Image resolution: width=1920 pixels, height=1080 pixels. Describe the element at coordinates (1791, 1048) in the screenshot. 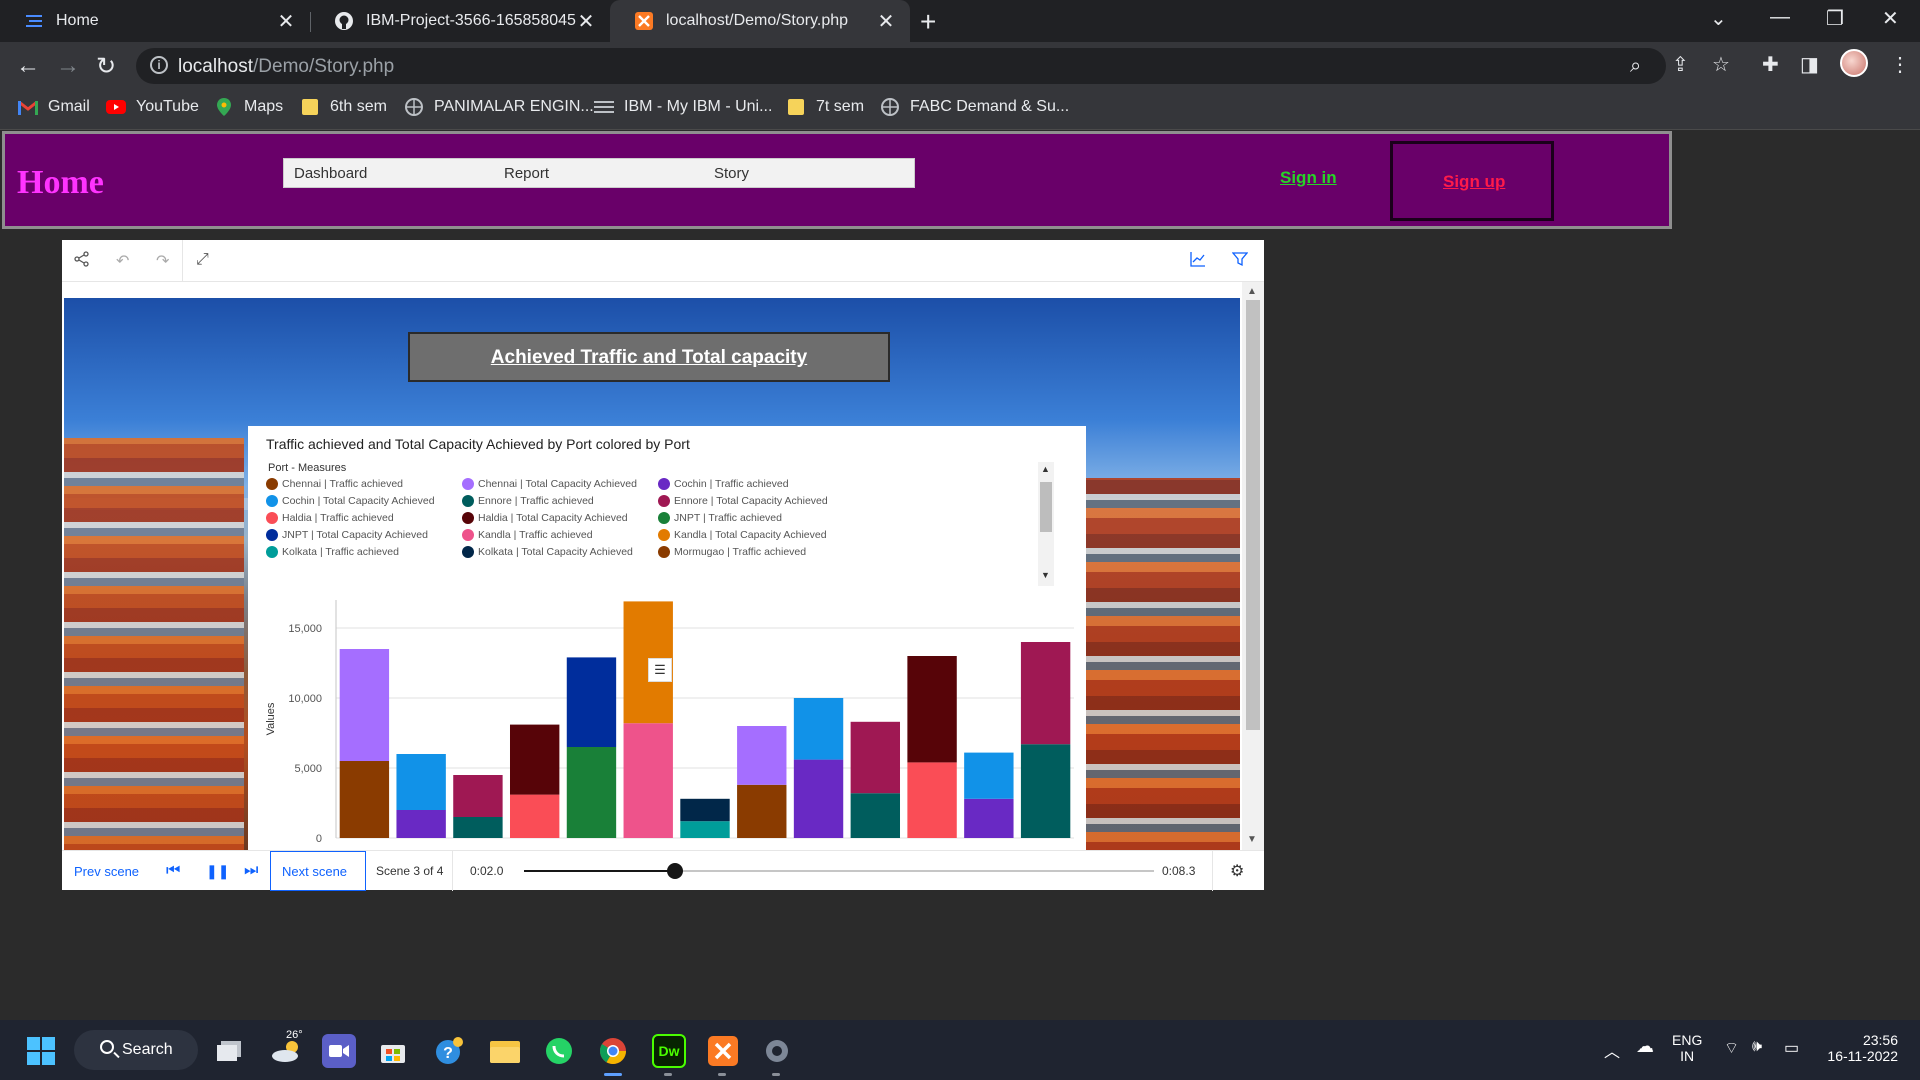

I see `battery-icon: ▭` at that location.